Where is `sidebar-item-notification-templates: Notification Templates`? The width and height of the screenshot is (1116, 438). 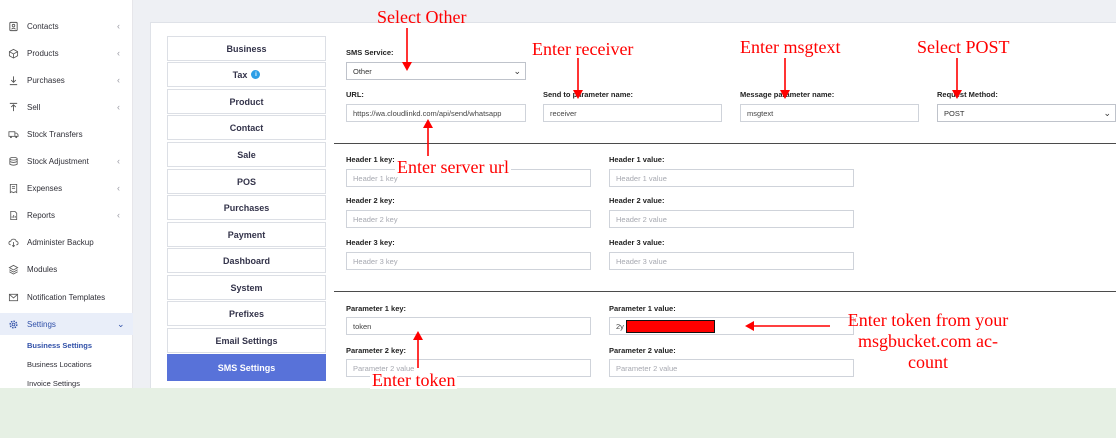 sidebar-item-notification-templates: Notification Templates is located at coordinates (66, 297).